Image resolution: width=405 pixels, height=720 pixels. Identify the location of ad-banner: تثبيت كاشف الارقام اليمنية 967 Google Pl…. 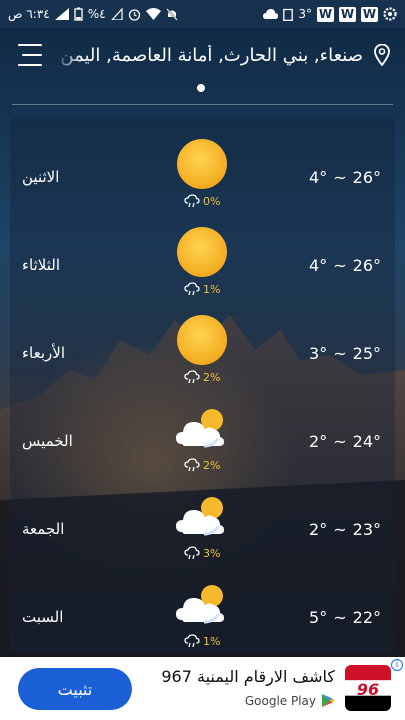
(202, 688).